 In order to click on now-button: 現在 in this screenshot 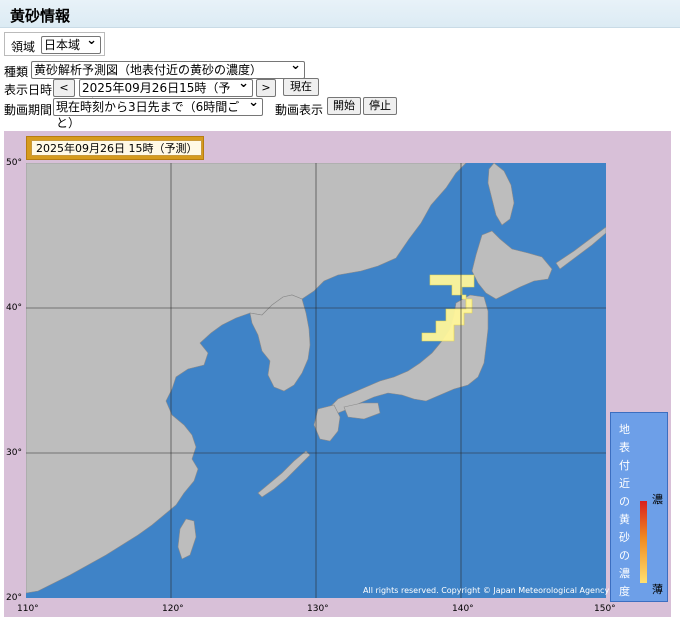, I will do `click(301, 87)`.